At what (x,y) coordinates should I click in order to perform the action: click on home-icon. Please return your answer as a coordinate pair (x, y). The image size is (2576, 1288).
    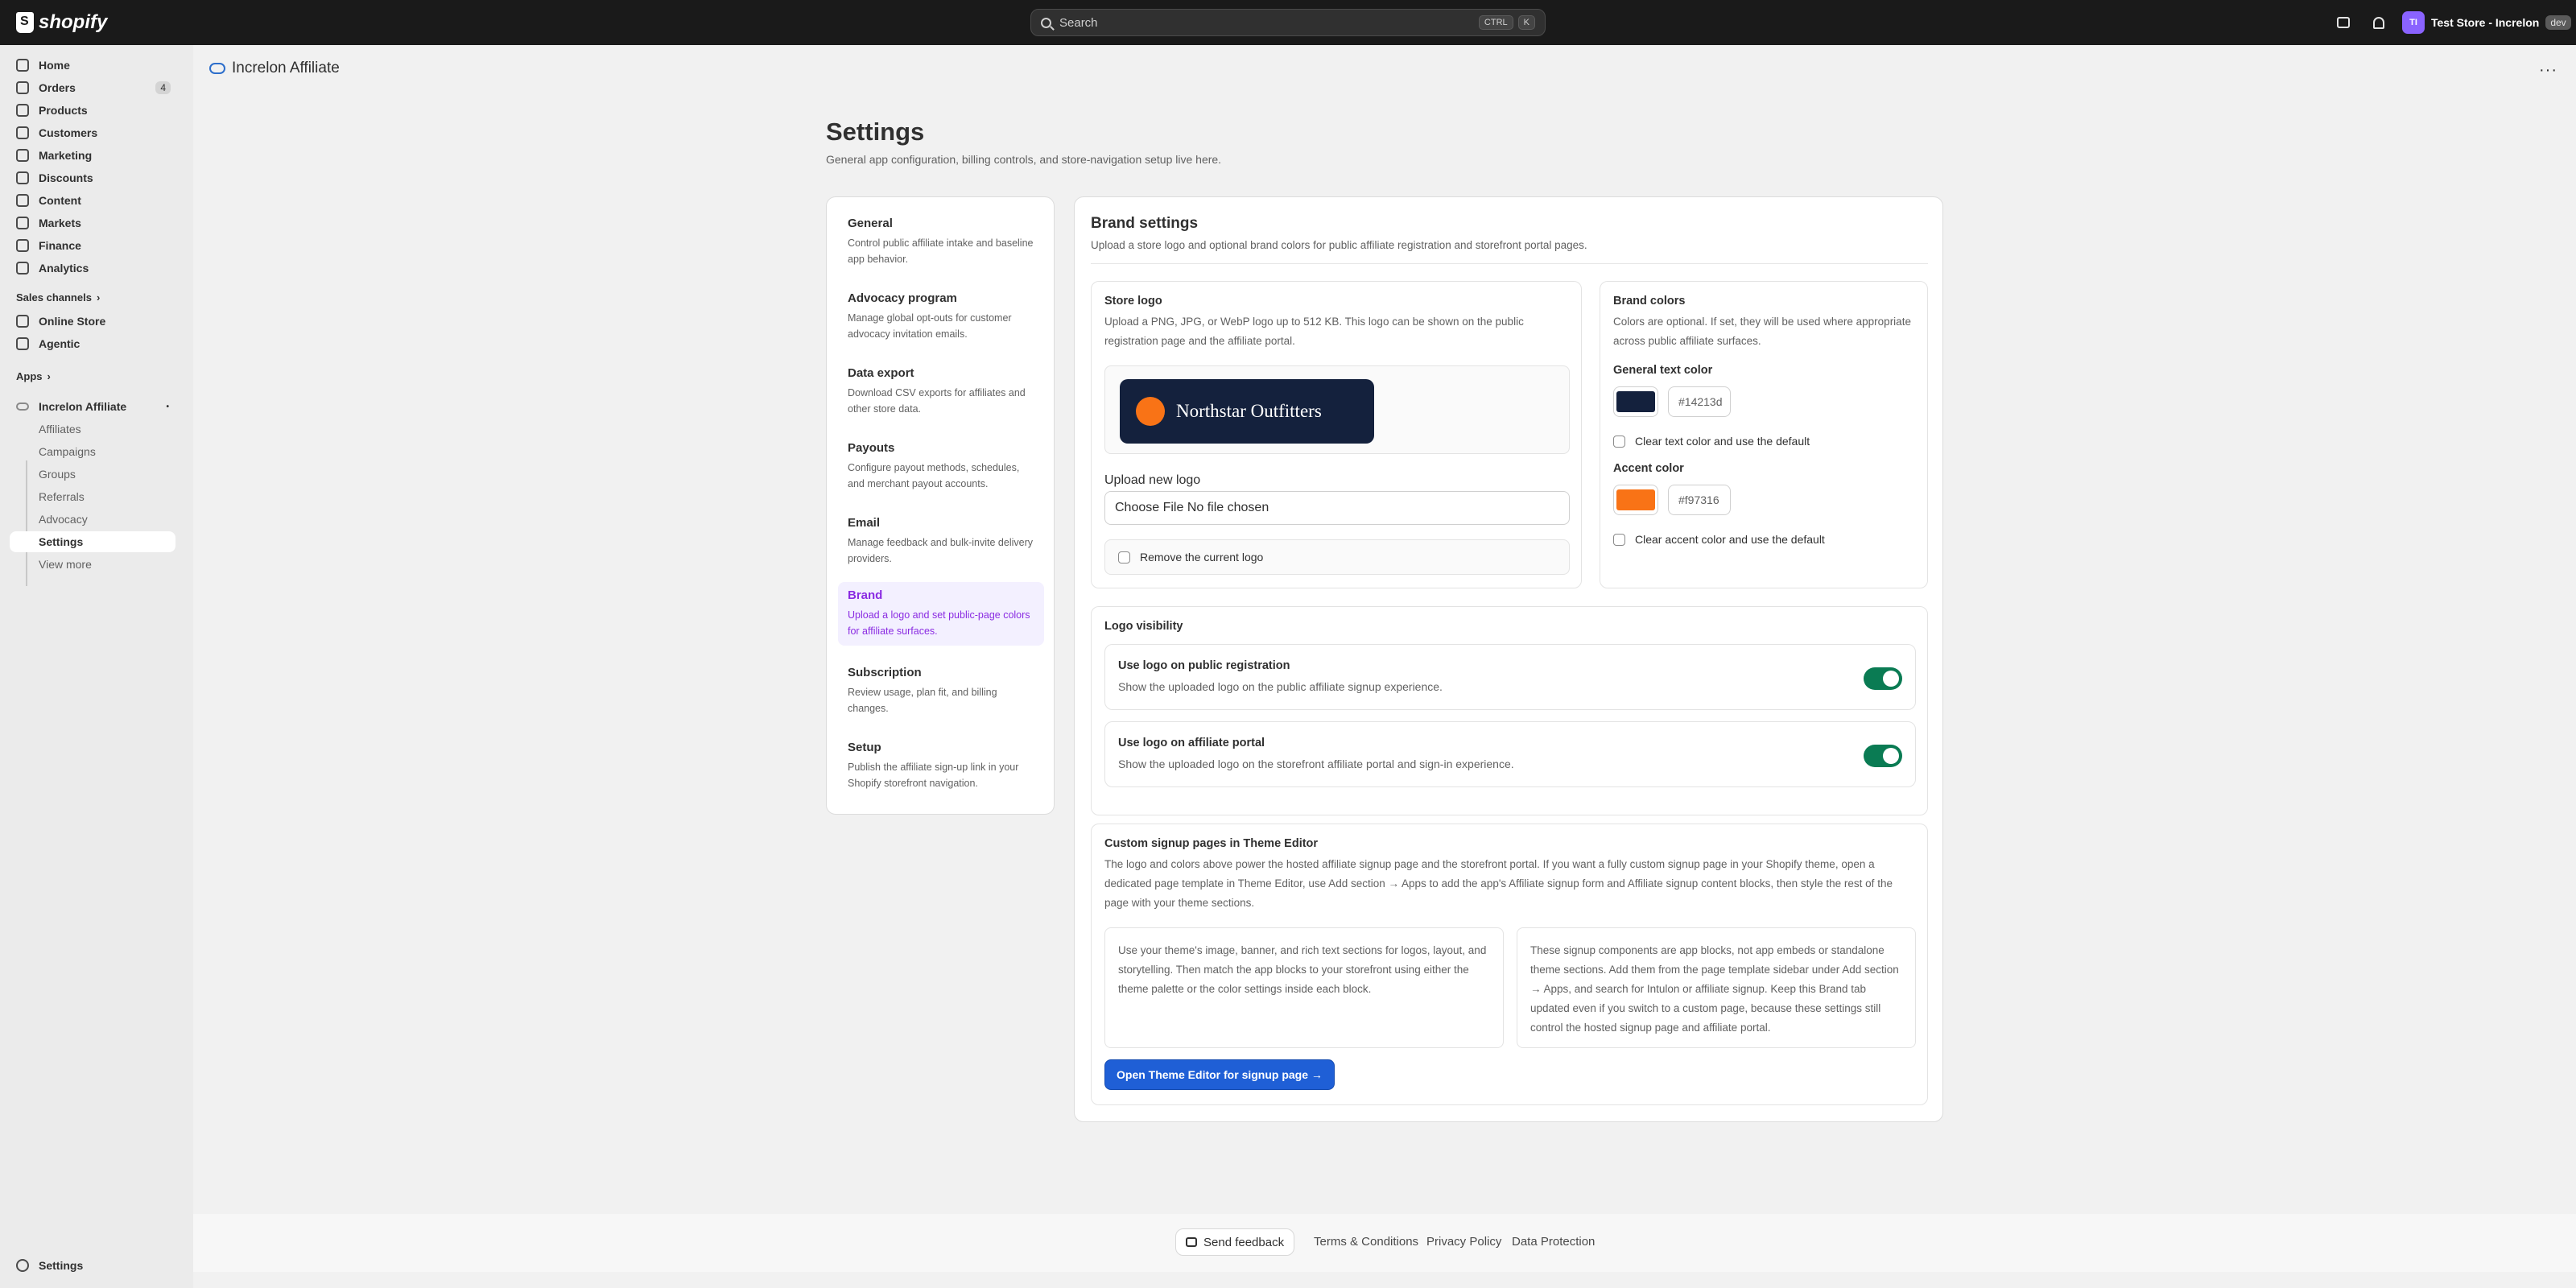
    Looking at the image, I should click on (22, 65).